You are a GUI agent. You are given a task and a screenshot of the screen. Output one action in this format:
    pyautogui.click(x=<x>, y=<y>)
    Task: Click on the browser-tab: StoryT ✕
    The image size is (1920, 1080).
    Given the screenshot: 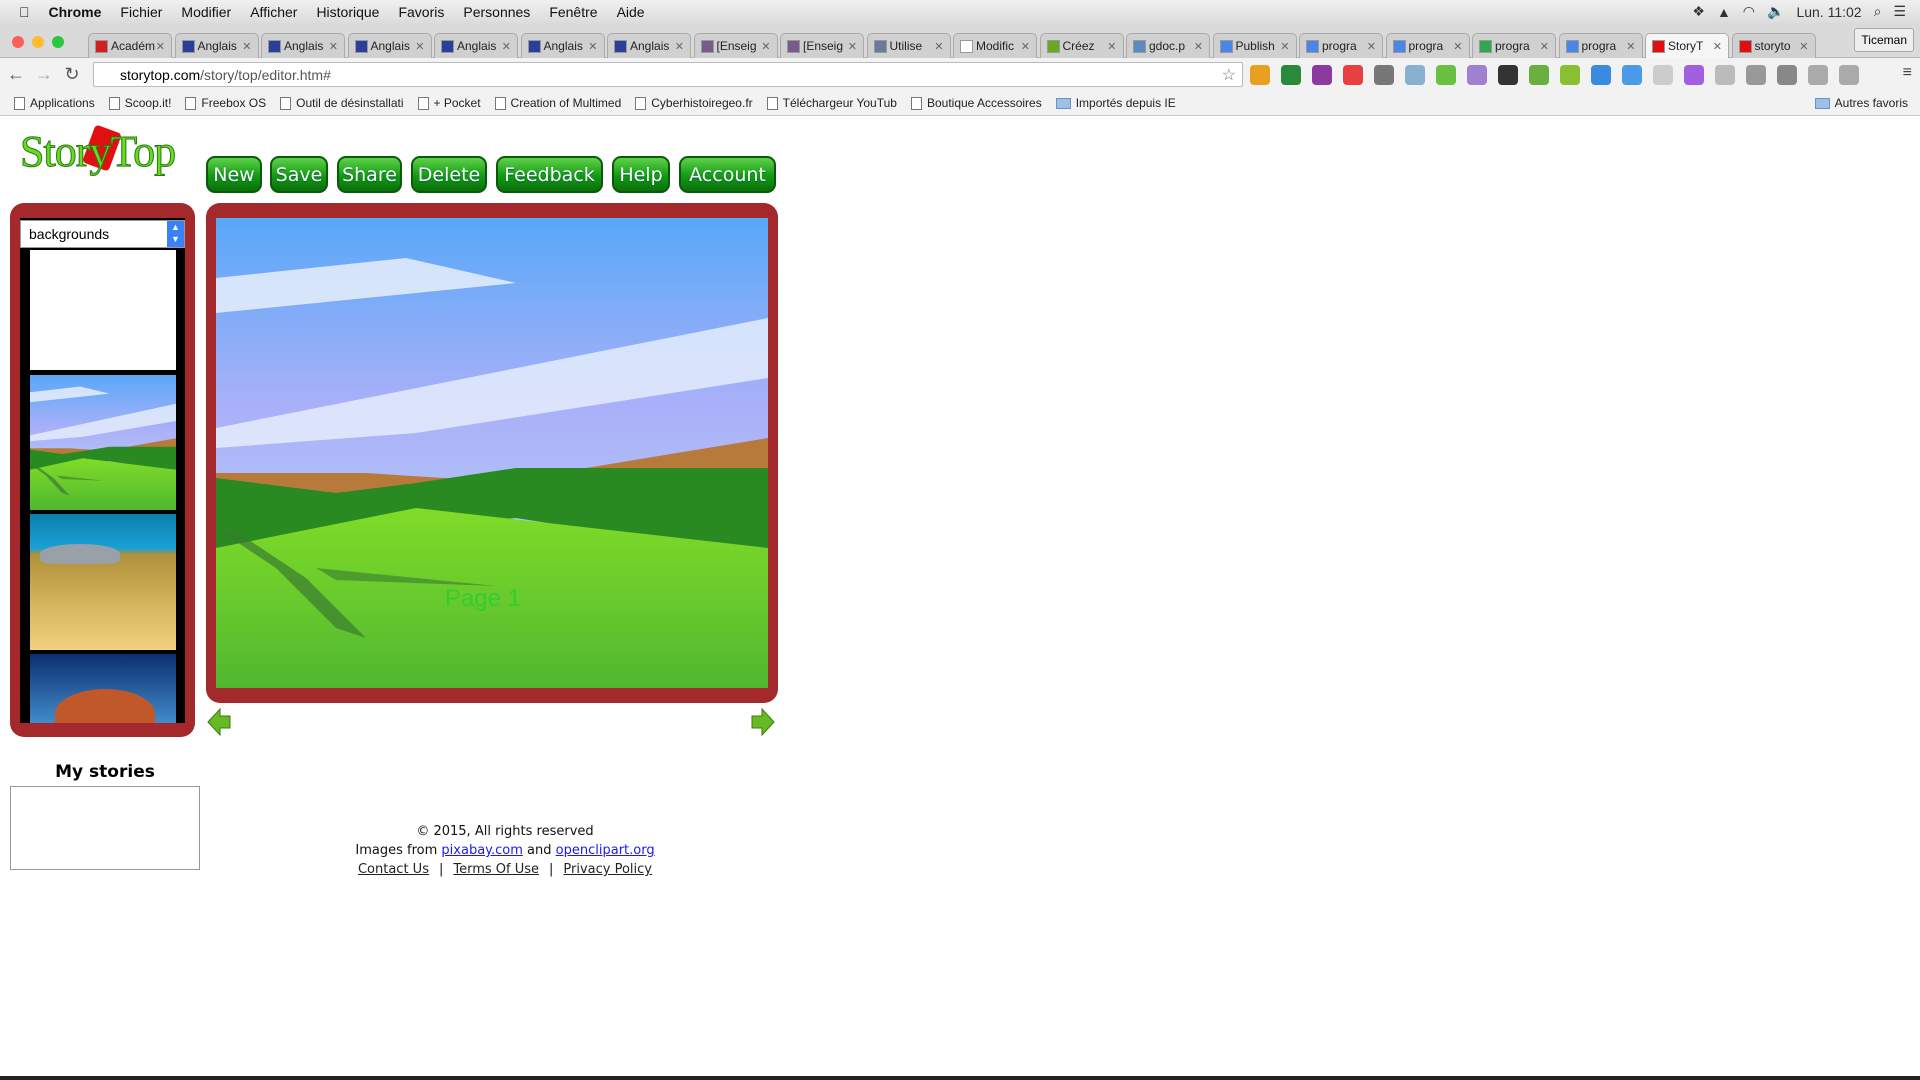 What is the action you would take?
    pyautogui.click(x=1687, y=45)
    